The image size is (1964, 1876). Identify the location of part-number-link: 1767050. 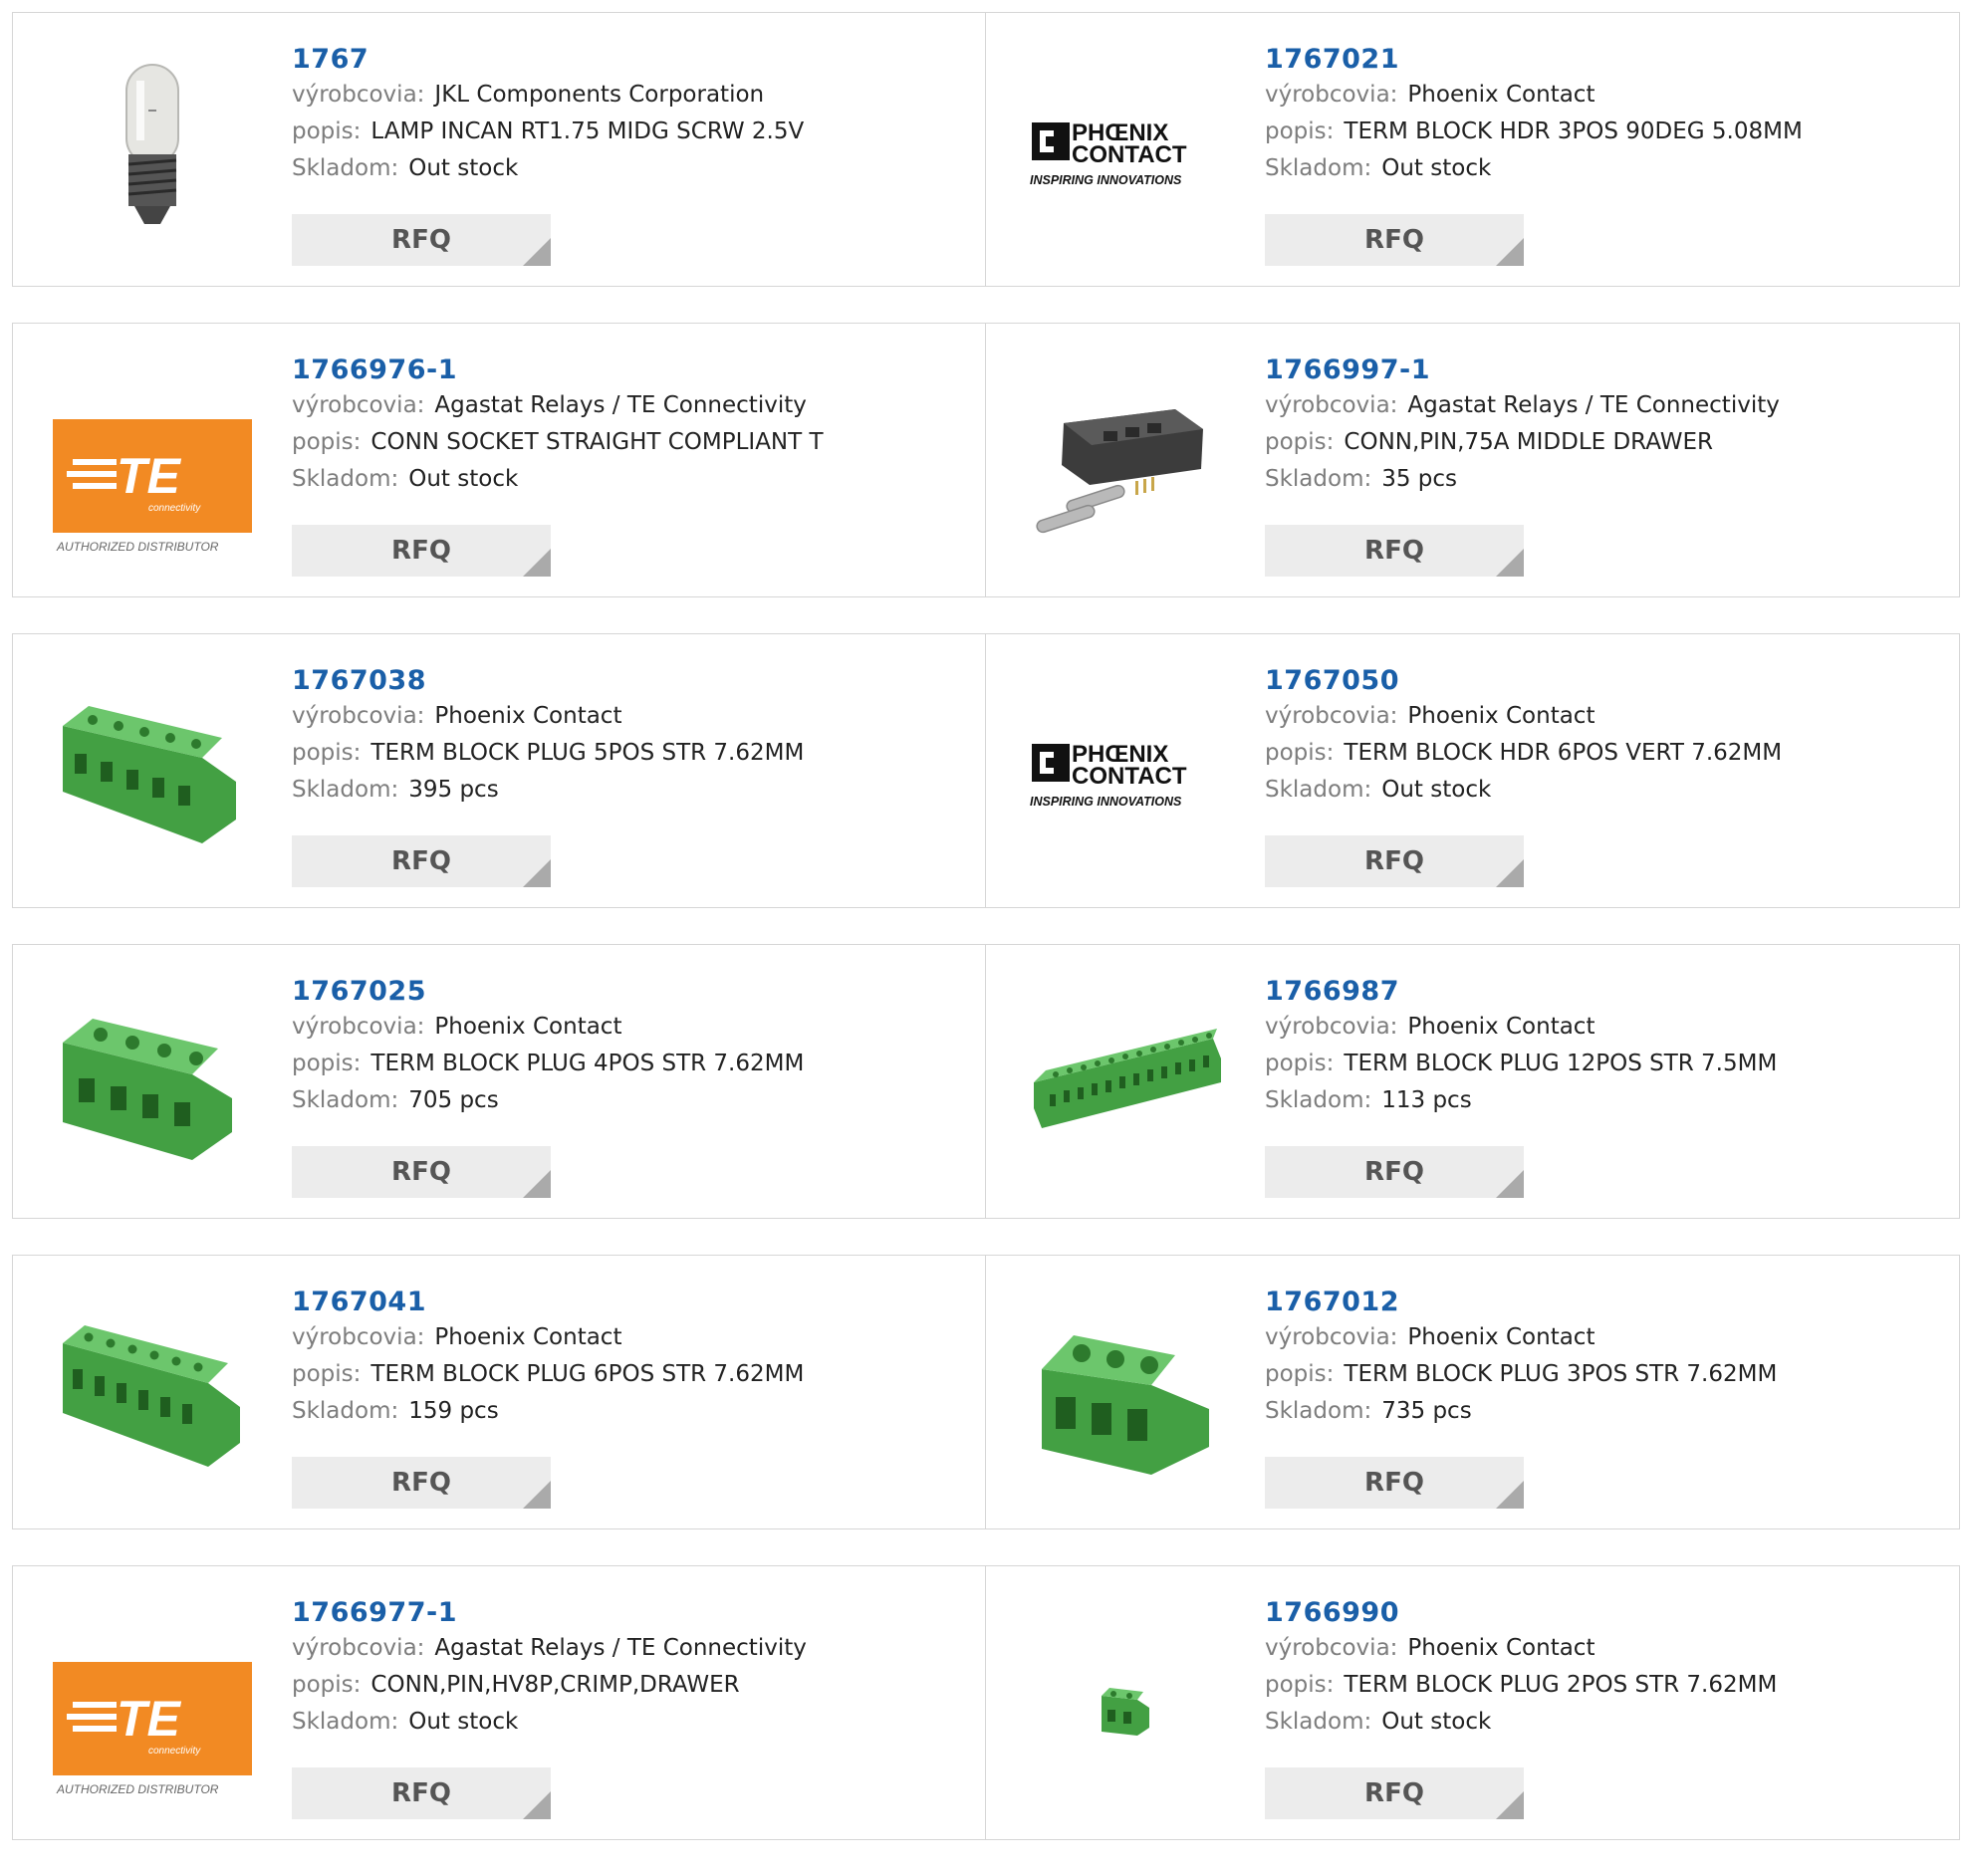
(1607, 681).